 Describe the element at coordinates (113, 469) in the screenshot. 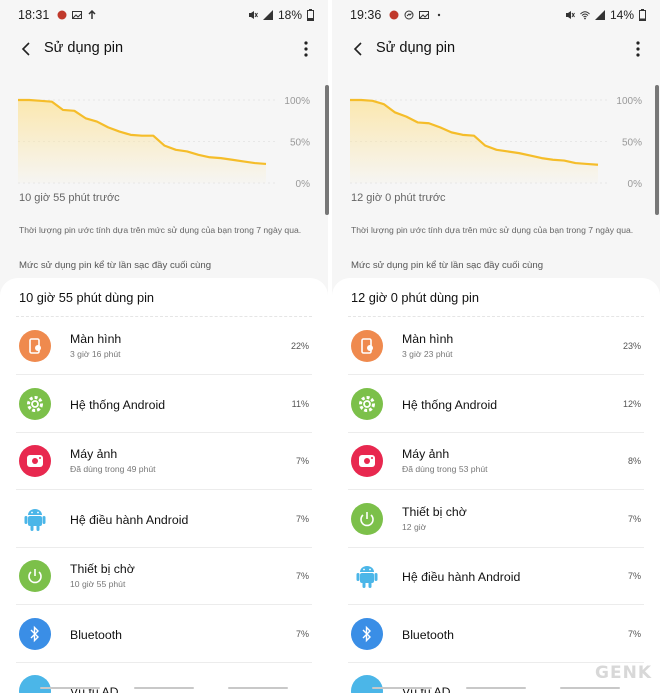

I see `app-usage-time: Đã dùng trong 49 phút` at that location.